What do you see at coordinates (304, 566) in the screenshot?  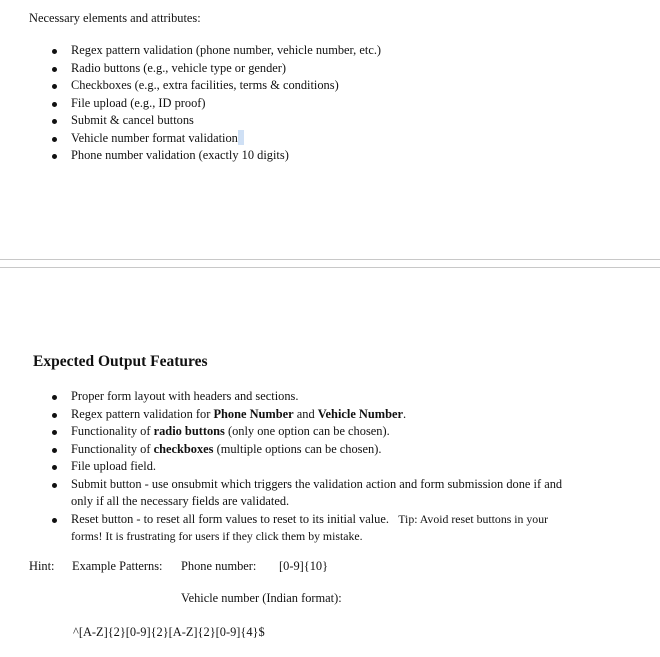 I see `hint-phone-pattern: [0-9]{10}` at bounding box center [304, 566].